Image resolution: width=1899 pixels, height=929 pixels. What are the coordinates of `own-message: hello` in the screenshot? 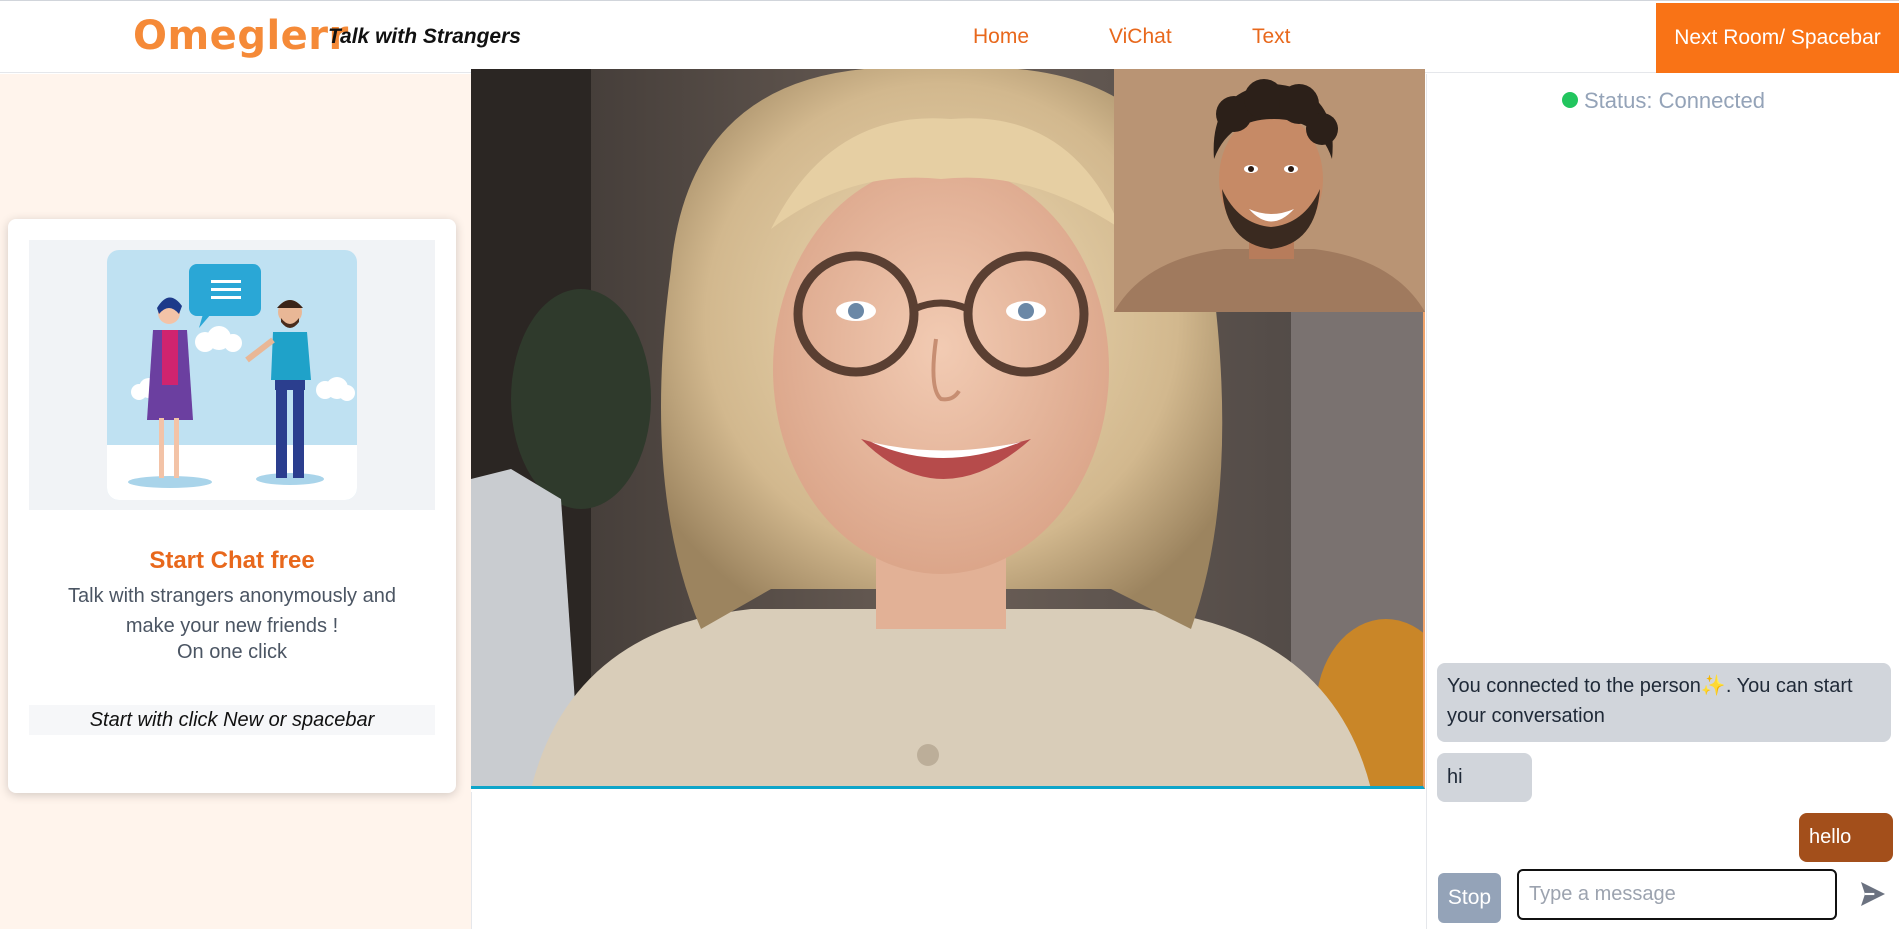 It's located at (1846, 837).